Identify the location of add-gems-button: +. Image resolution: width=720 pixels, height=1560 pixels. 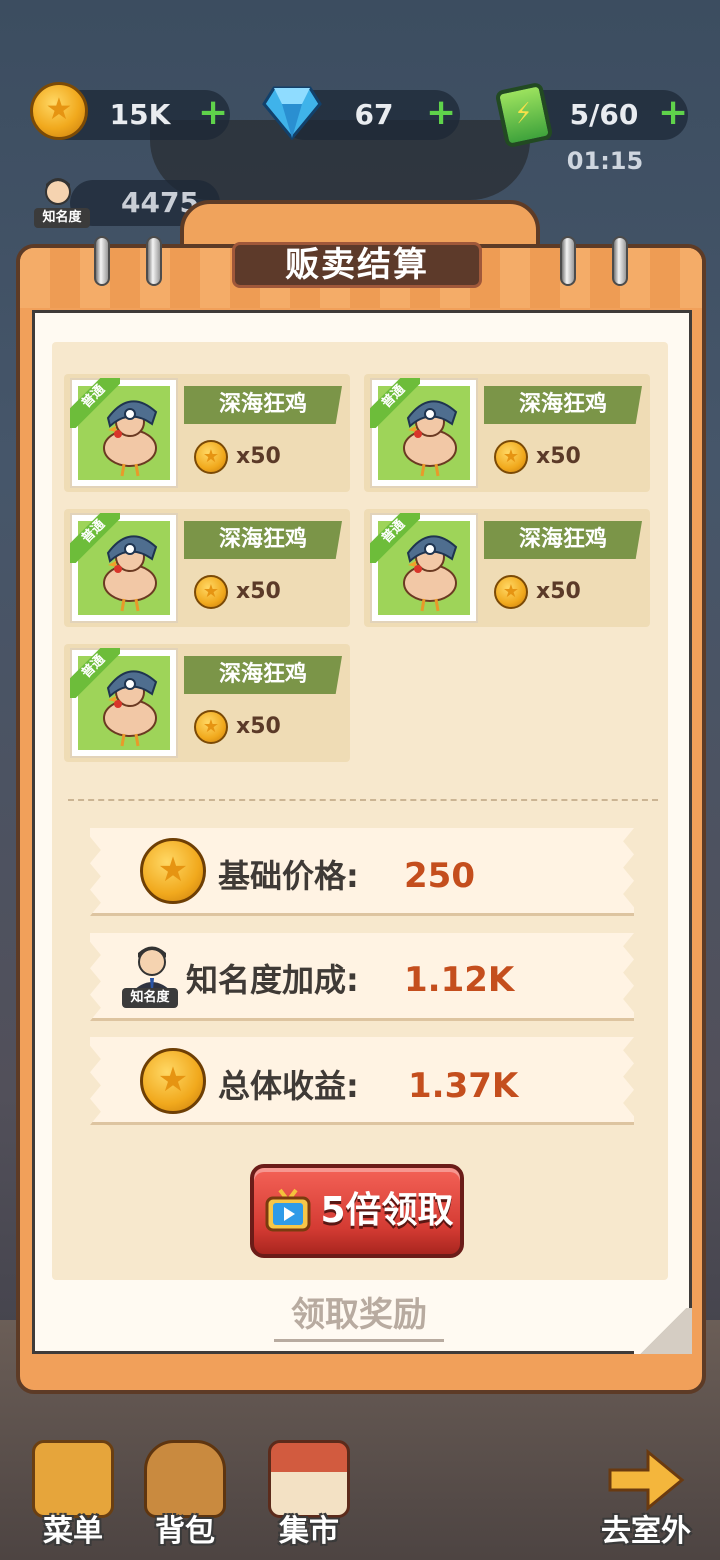
(441, 115).